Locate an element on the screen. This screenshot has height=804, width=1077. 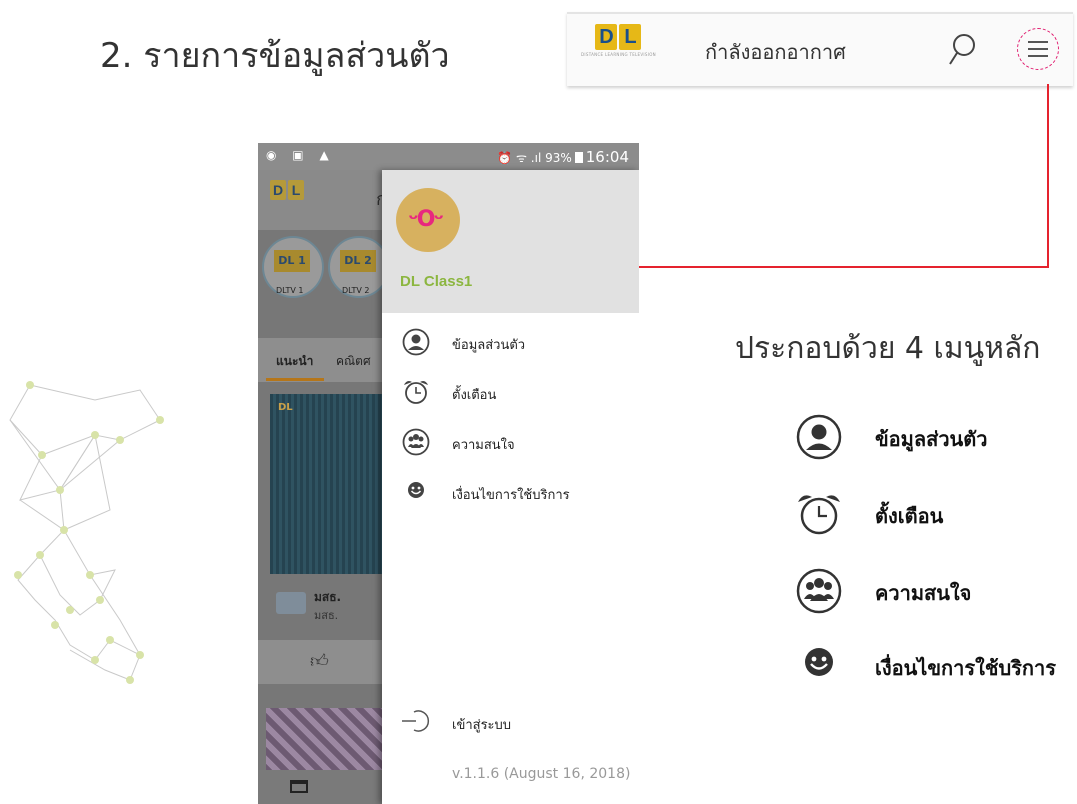
drawer-username: DL Class1 is located at coordinates (436, 281).